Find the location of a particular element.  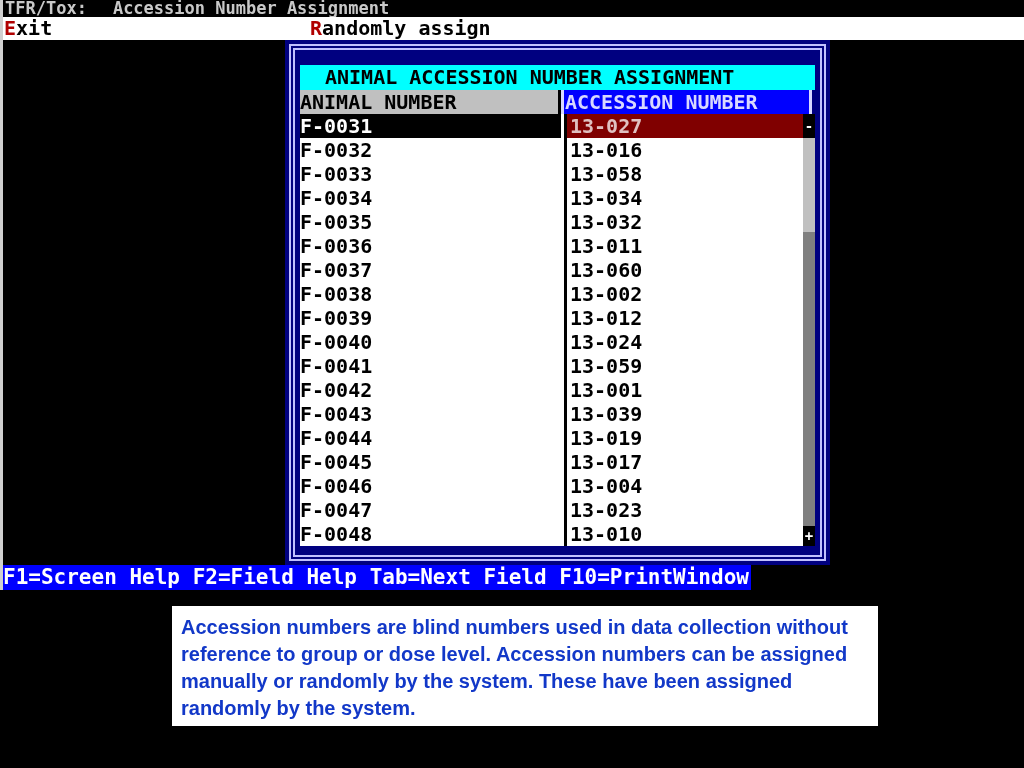

menu-item: Exit is located at coordinates (156, 28).